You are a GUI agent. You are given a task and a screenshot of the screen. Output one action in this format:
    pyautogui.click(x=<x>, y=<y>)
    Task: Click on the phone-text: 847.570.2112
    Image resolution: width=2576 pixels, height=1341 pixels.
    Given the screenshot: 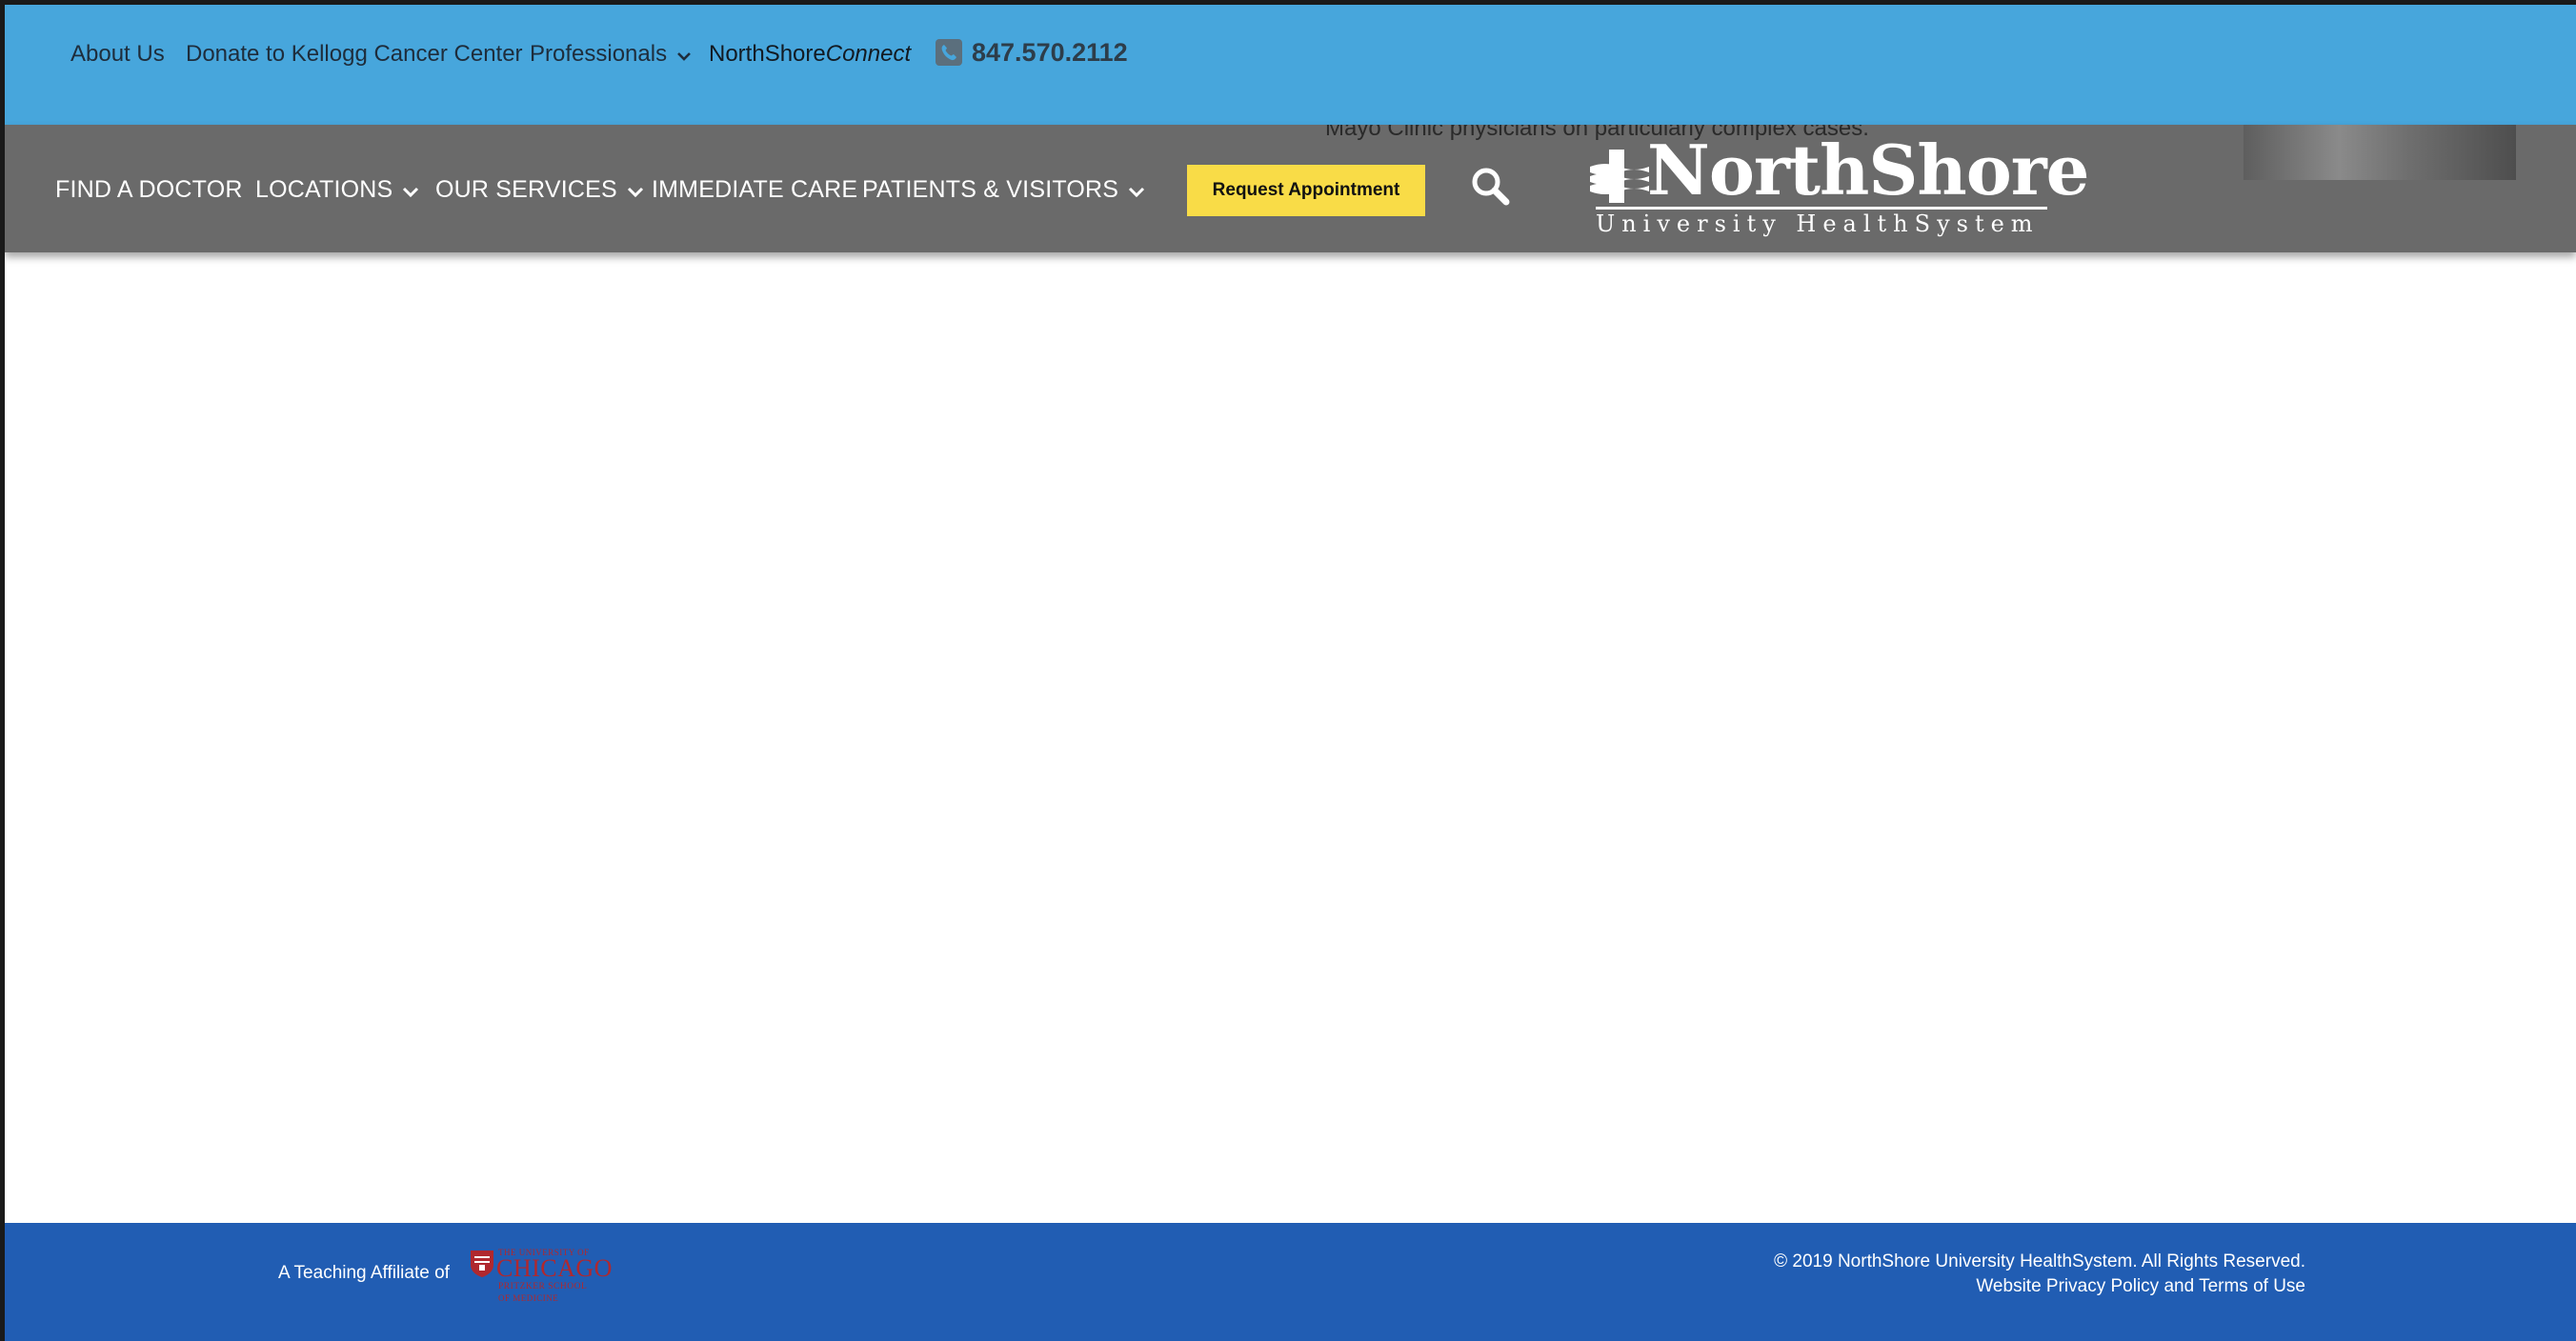 What is the action you would take?
    pyautogui.click(x=1050, y=52)
    